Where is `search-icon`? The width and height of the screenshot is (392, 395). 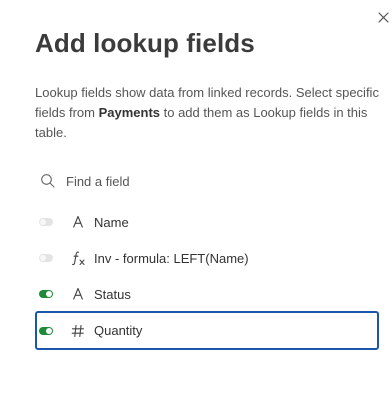
search-icon is located at coordinates (48, 181).